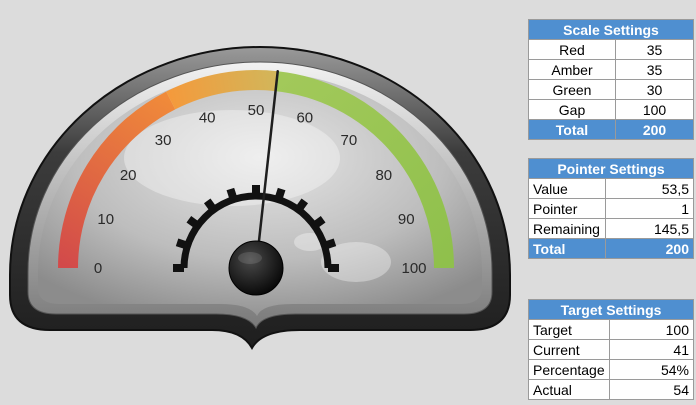 This screenshot has height=405, width=696. Describe the element at coordinates (651, 389) in the screenshot. I see `target-actual-value: 54` at that location.